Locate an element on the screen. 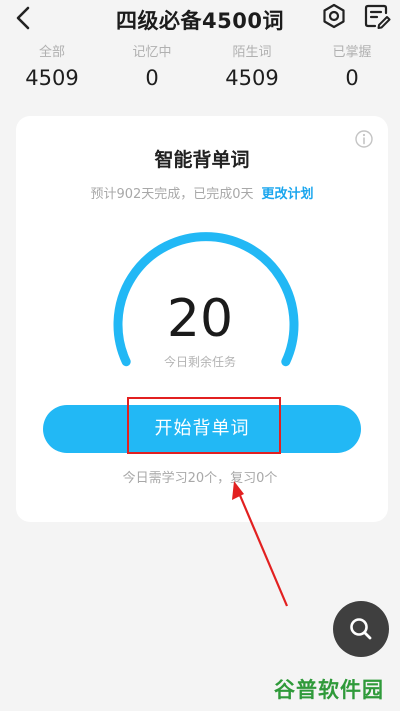 The image size is (400, 711). search-icon is located at coordinates (361, 629).